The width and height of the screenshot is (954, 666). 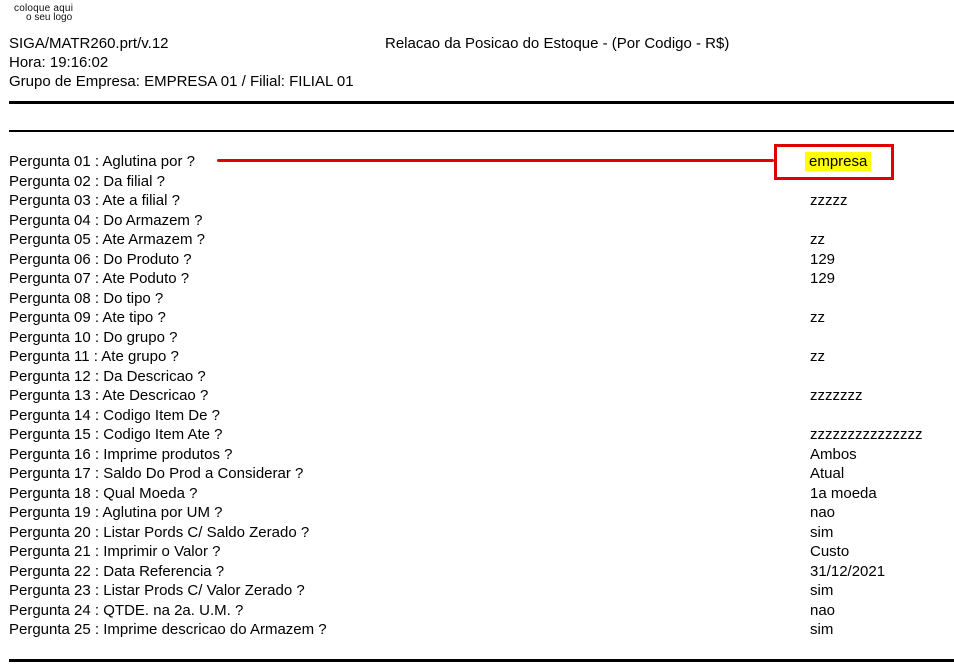 I want to click on parameter-row: Pergunta 24 : QTDE. na 2a. U.M. ? nao, so click(x=481, y=611).